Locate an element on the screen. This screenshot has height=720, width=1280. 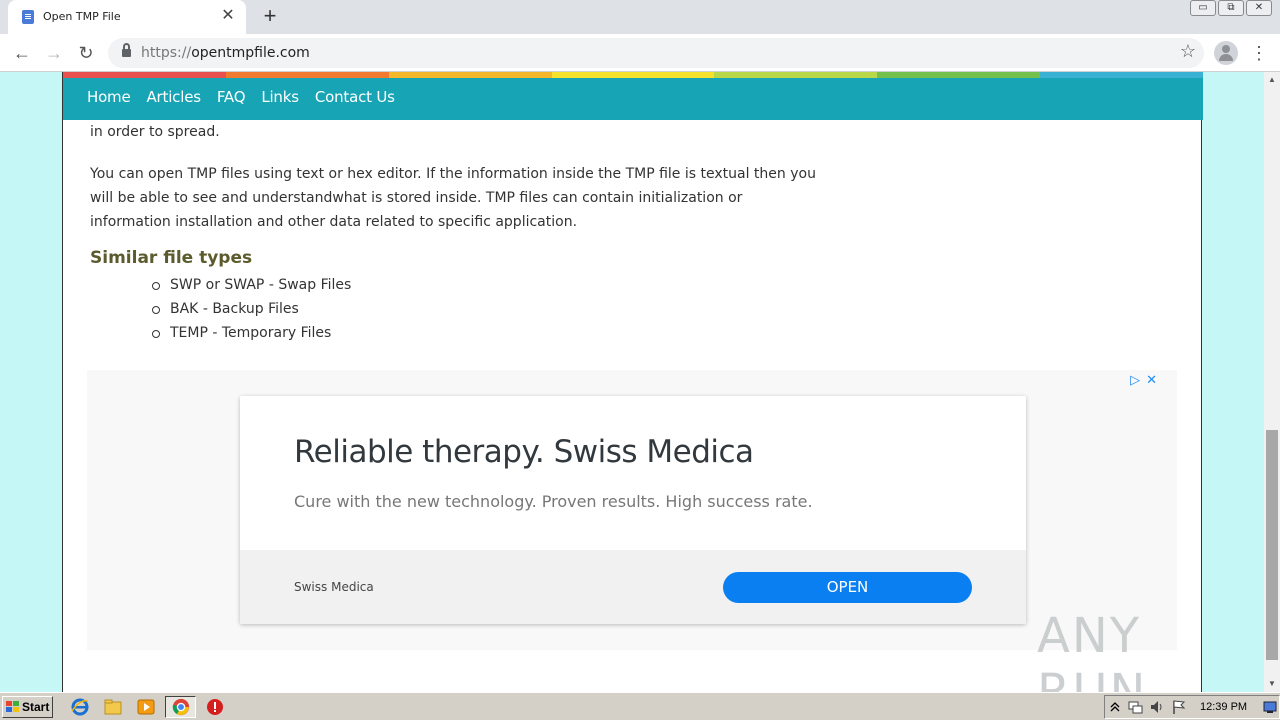
browser-toolbar: ← → ↻ https://opentmpfile.com ☆ ⋮ is located at coordinates (640, 53).